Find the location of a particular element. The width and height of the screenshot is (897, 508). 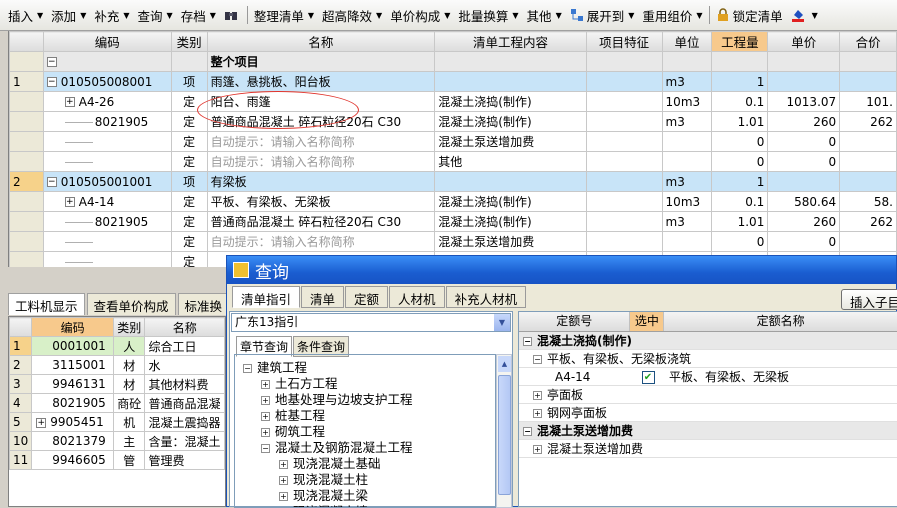

quota-subgroup-row: + 亭面板 is located at coordinates (708, 395).